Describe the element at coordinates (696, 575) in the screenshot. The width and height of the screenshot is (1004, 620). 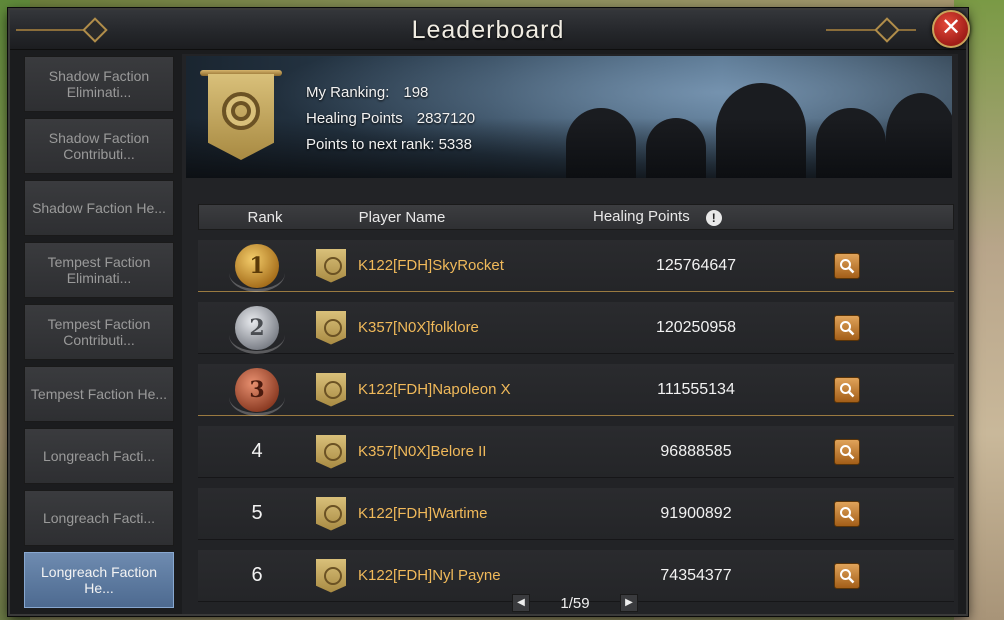
I see `player-points: 74354377` at that location.